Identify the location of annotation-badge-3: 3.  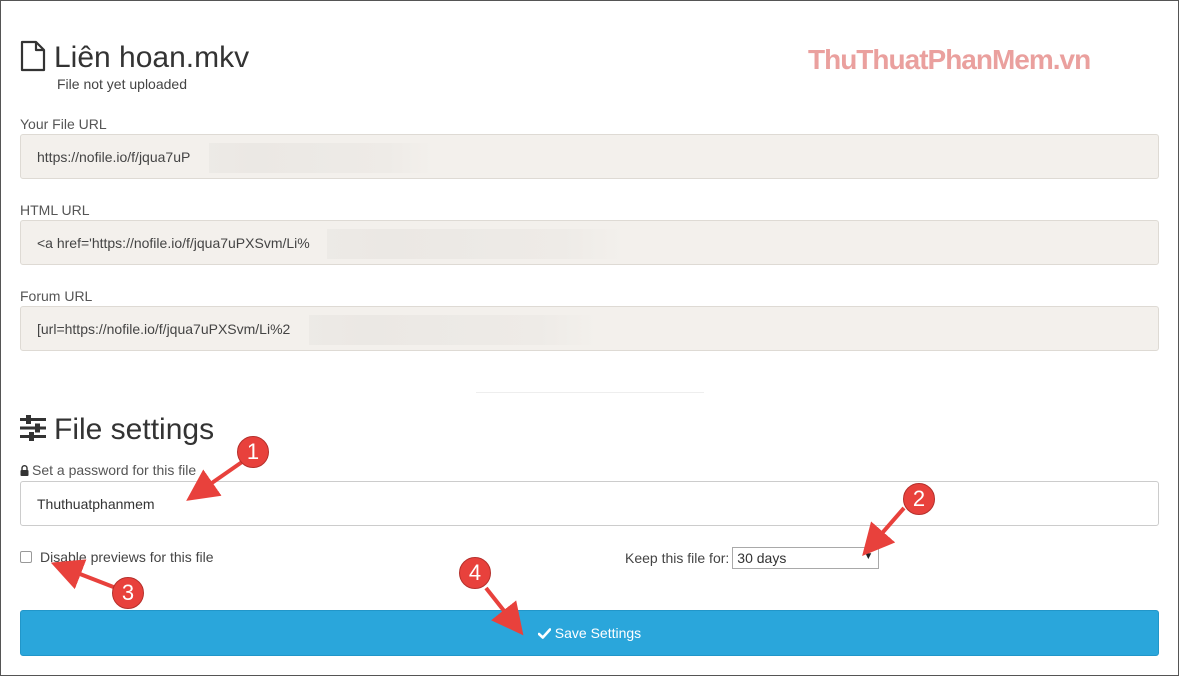
(128, 593).